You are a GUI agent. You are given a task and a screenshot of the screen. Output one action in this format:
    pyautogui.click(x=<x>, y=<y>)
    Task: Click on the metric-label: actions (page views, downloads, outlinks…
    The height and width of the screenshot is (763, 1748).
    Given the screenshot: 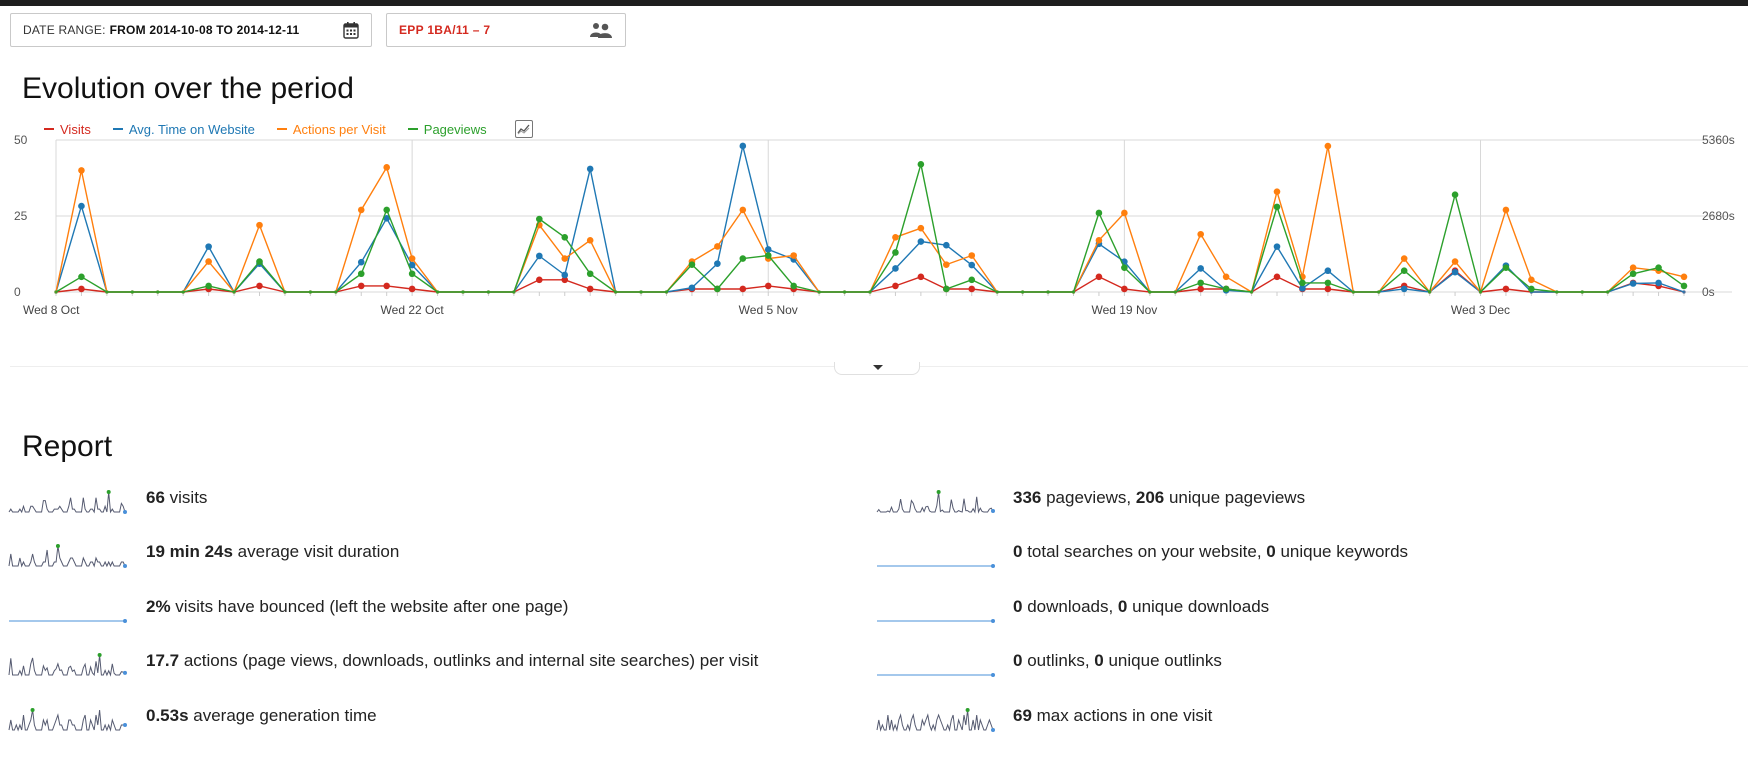 What is the action you would take?
    pyautogui.click(x=469, y=660)
    